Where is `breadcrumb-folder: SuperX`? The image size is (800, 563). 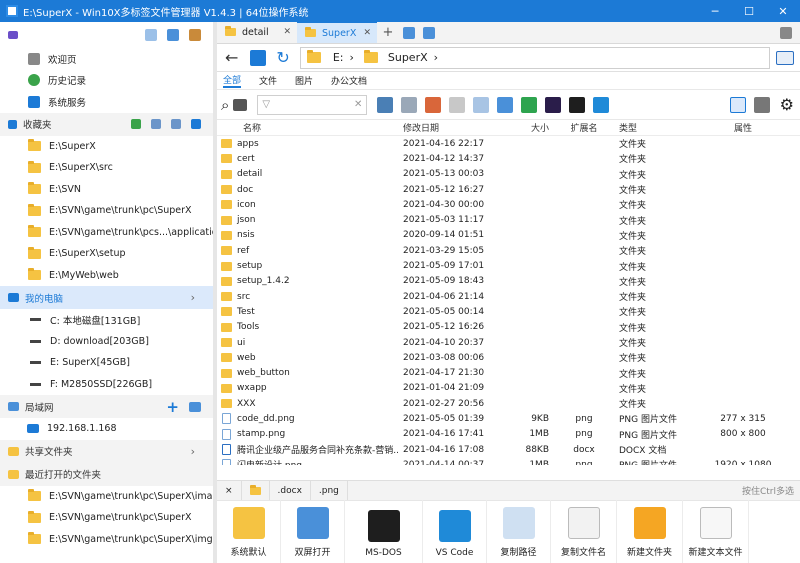 breadcrumb-folder: SuperX is located at coordinates (408, 57).